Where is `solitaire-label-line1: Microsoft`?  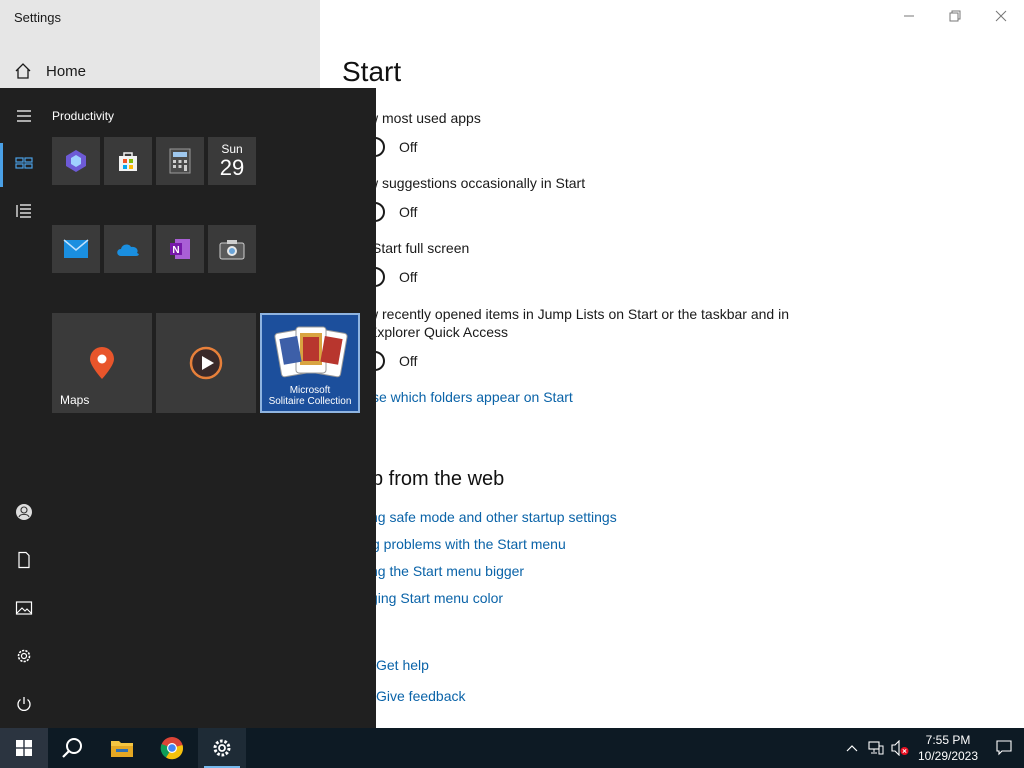 solitaire-label-line1: Microsoft is located at coordinates (310, 390).